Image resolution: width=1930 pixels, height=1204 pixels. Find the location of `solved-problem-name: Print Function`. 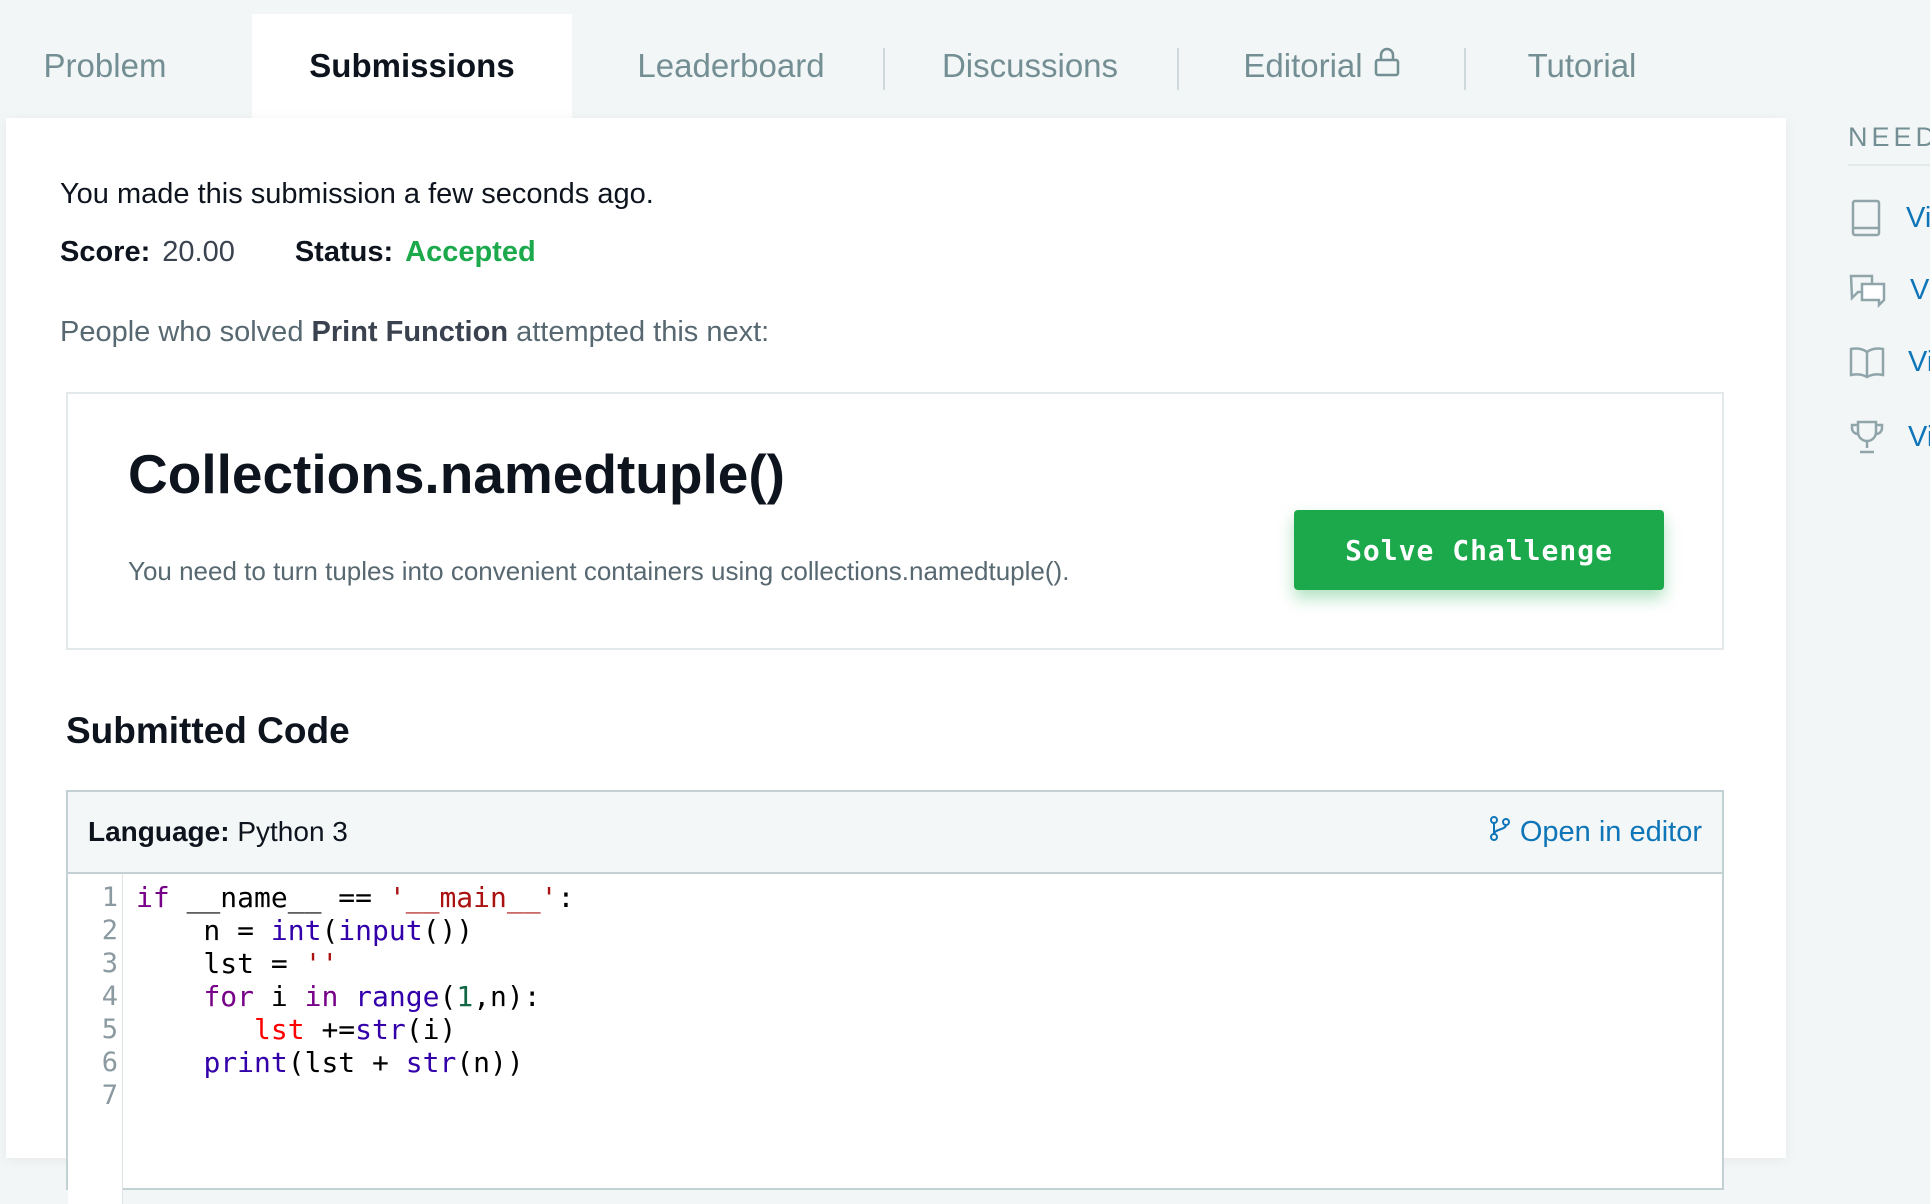

solved-problem-name: Print Function is located at coordinates (410, 332).